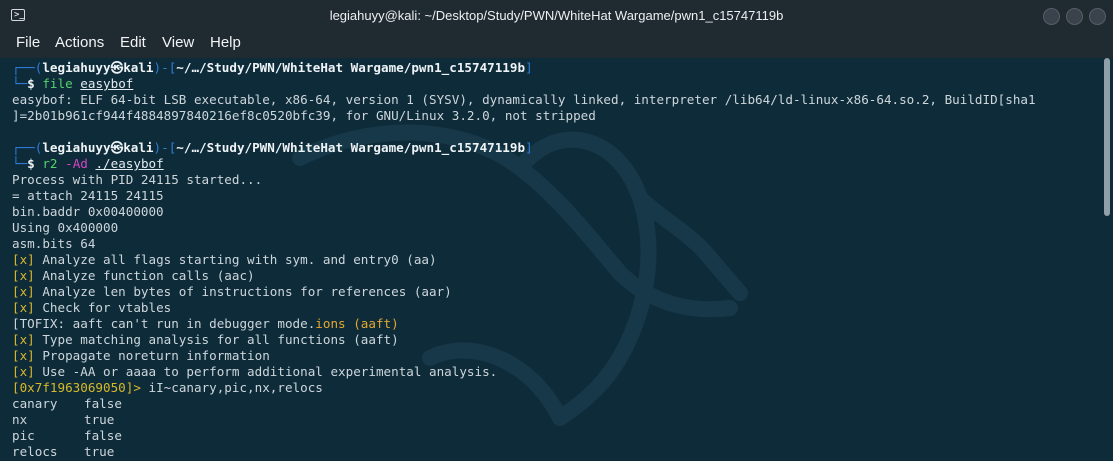 The height and width of the screenshot is (461, 1113). What do you see at coordinates (65, 227) in the screenshot?
I see `output-line: Using 0x400000` at bounding box center [65, 227].